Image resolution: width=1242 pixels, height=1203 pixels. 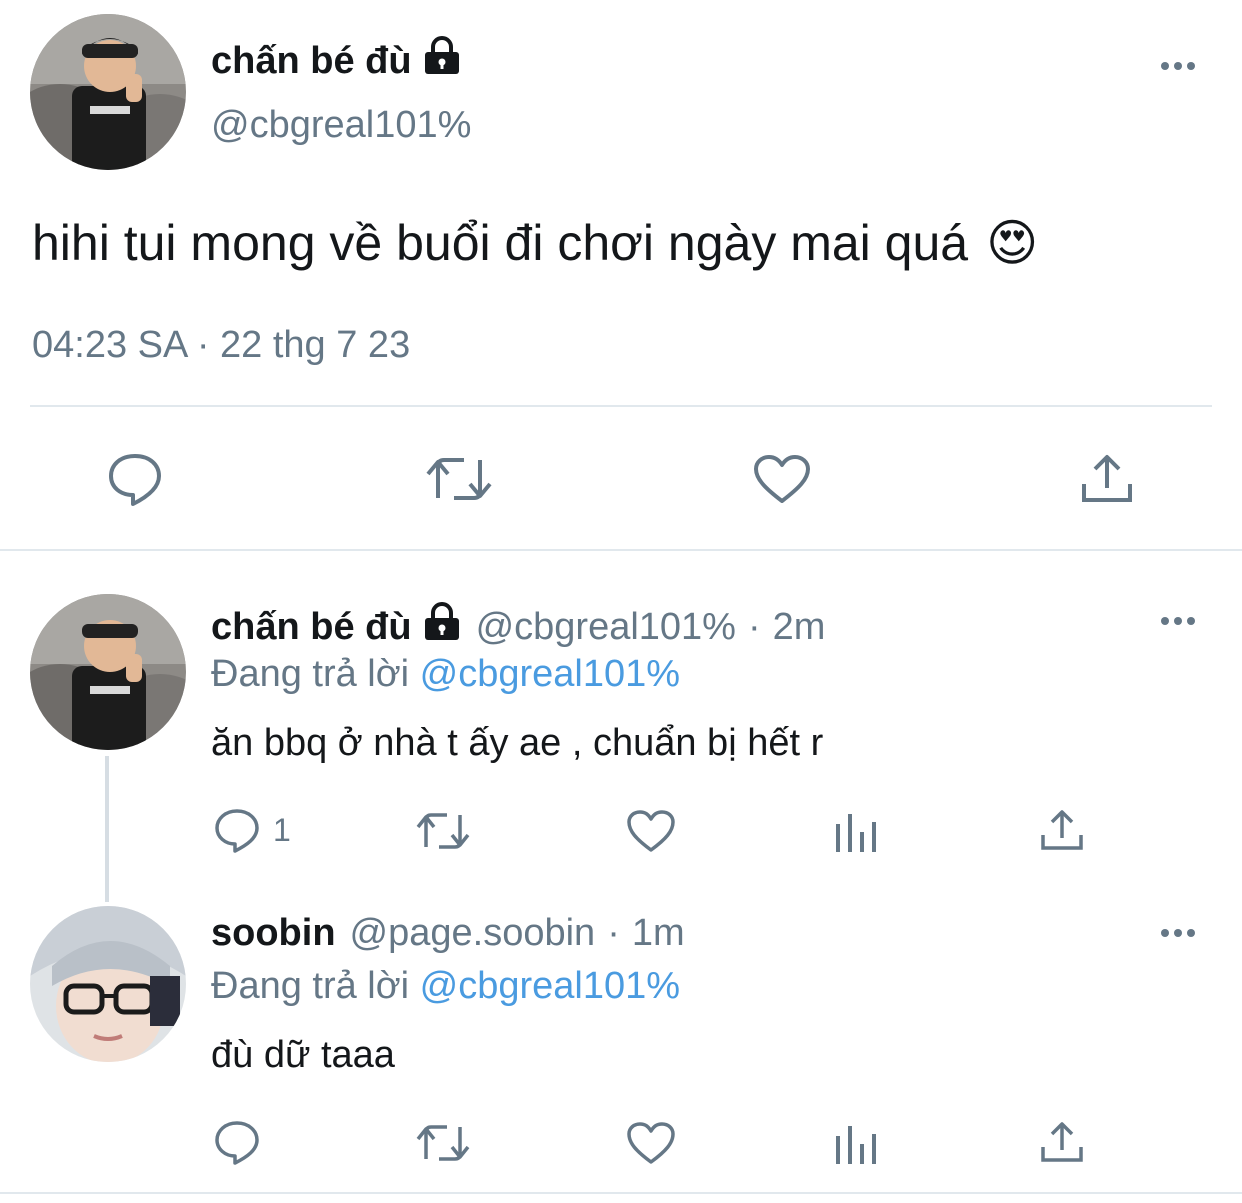 I want to click on reply-author-handle: @cbgreal101%, so click(x=606, y=627).